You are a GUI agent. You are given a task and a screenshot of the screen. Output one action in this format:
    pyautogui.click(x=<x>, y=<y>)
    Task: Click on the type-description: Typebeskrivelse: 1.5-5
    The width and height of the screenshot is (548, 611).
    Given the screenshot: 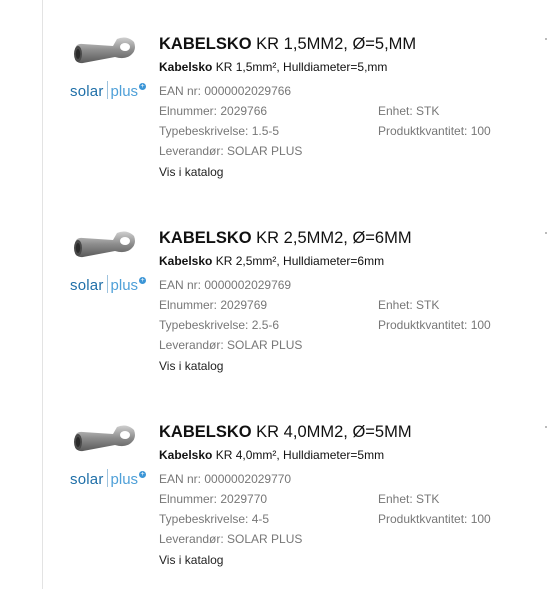 What is the action you would take?
    pyautogui.click(x=219, y=131)
    